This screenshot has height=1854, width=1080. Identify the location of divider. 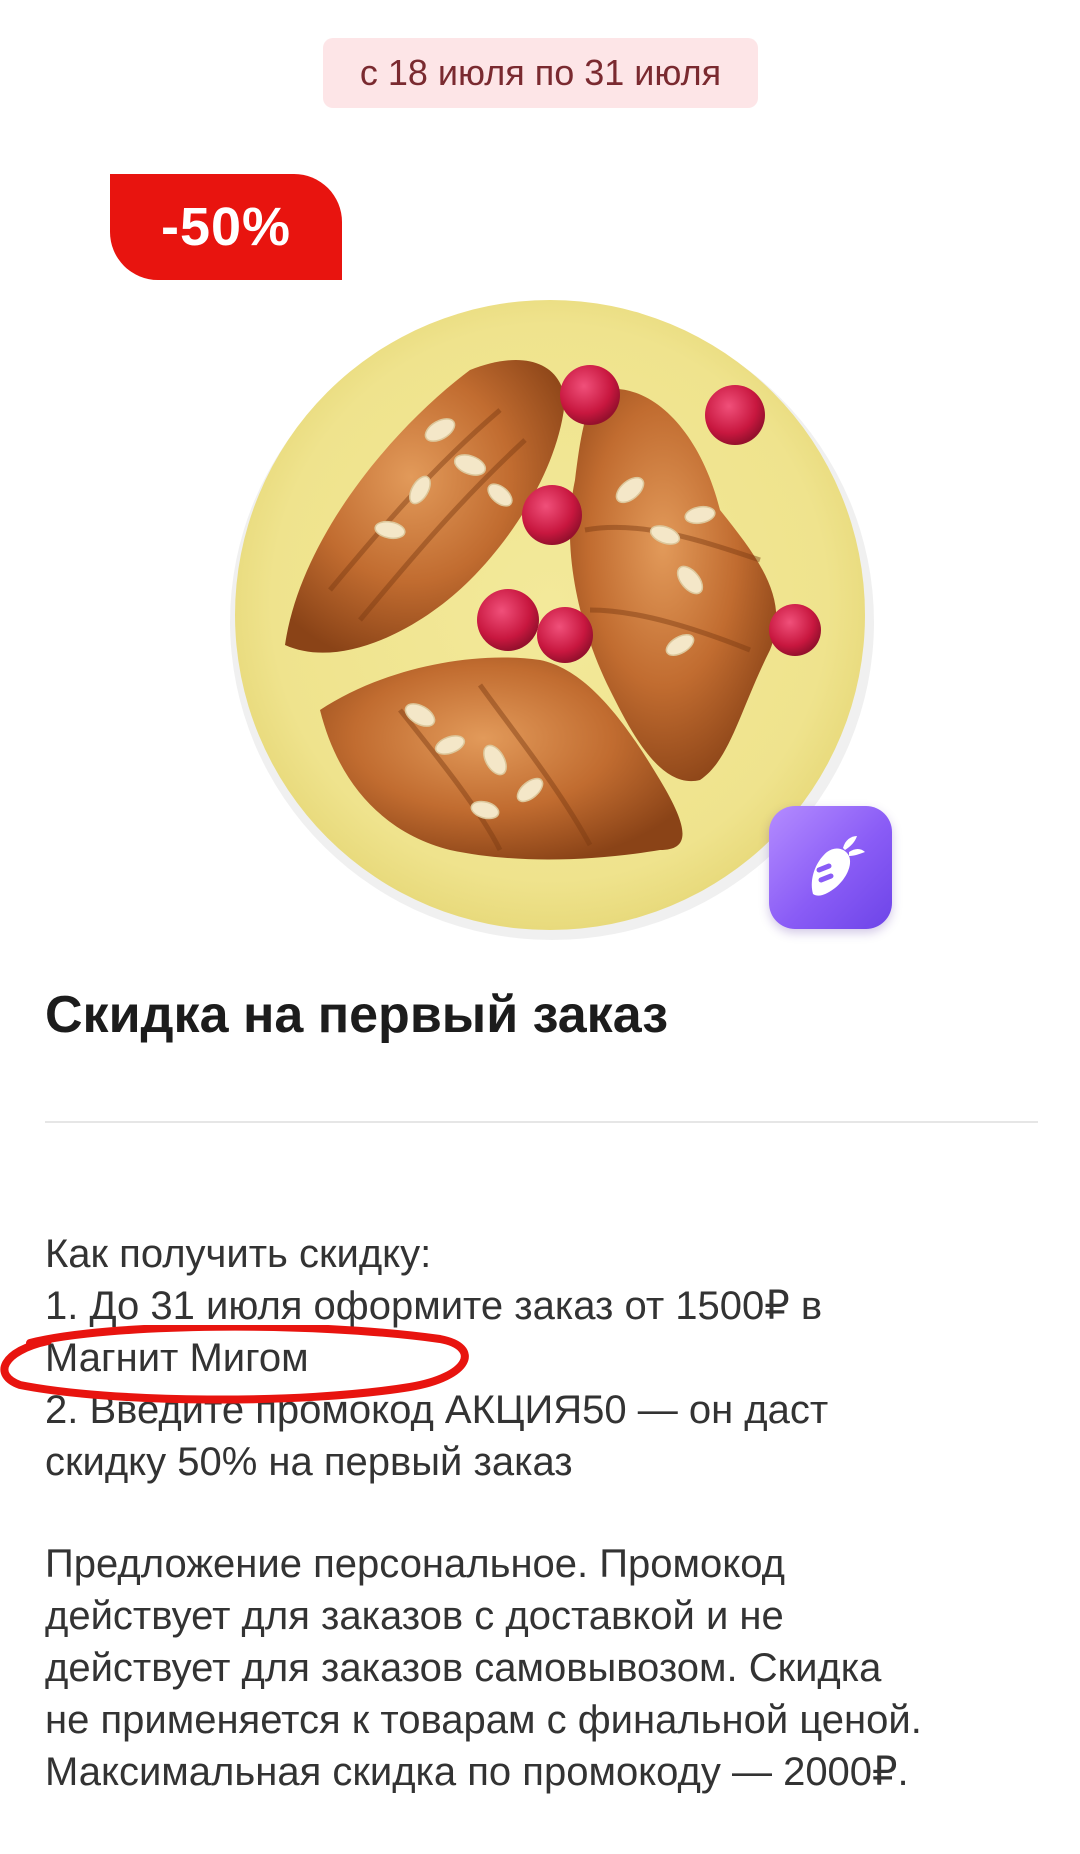
(541, 1122).